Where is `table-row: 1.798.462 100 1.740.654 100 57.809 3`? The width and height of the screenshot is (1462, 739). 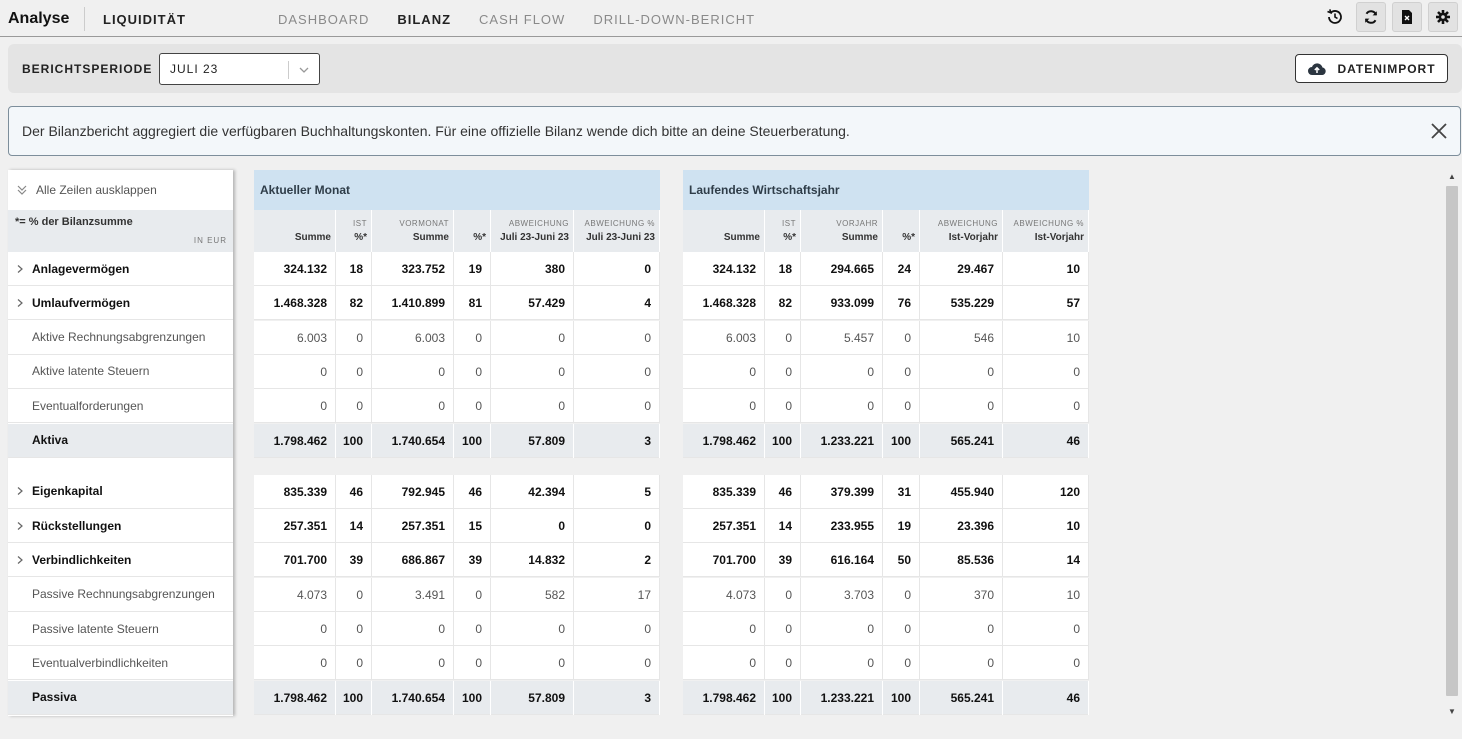
table-row: 1.798.462 100 1.740.654 100 57.809 3 is located at coordinates (457, 440).